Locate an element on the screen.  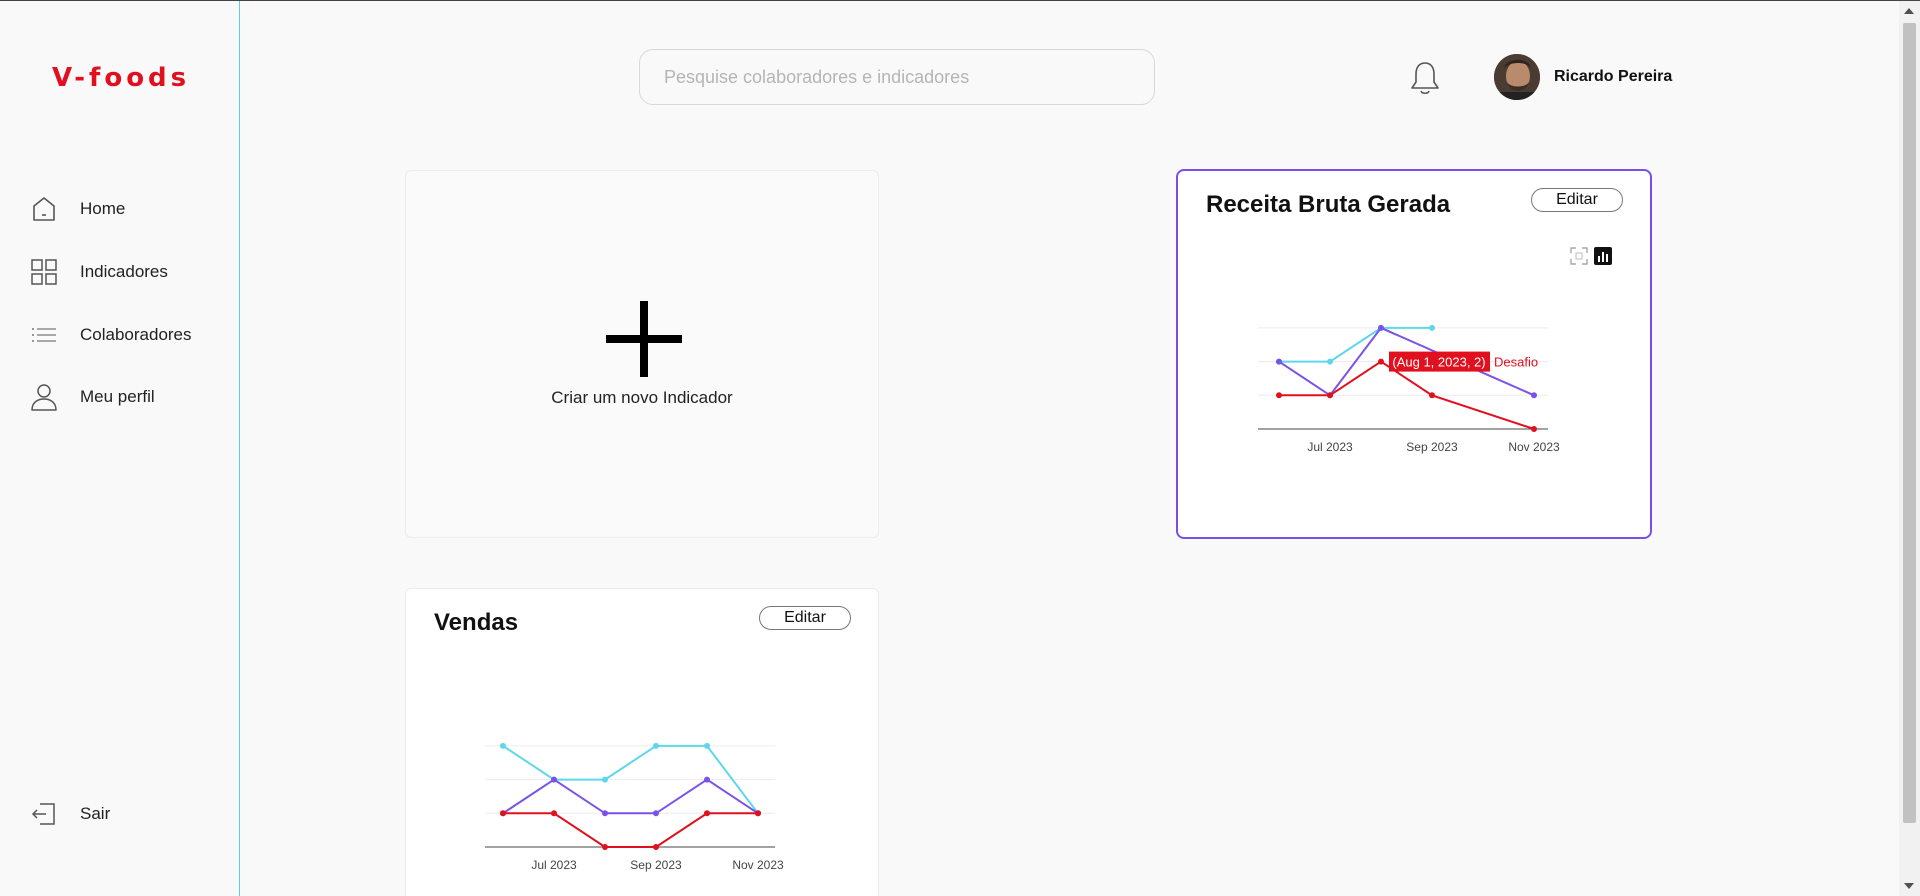
scrollbar is located at coordinates (1909, 448).